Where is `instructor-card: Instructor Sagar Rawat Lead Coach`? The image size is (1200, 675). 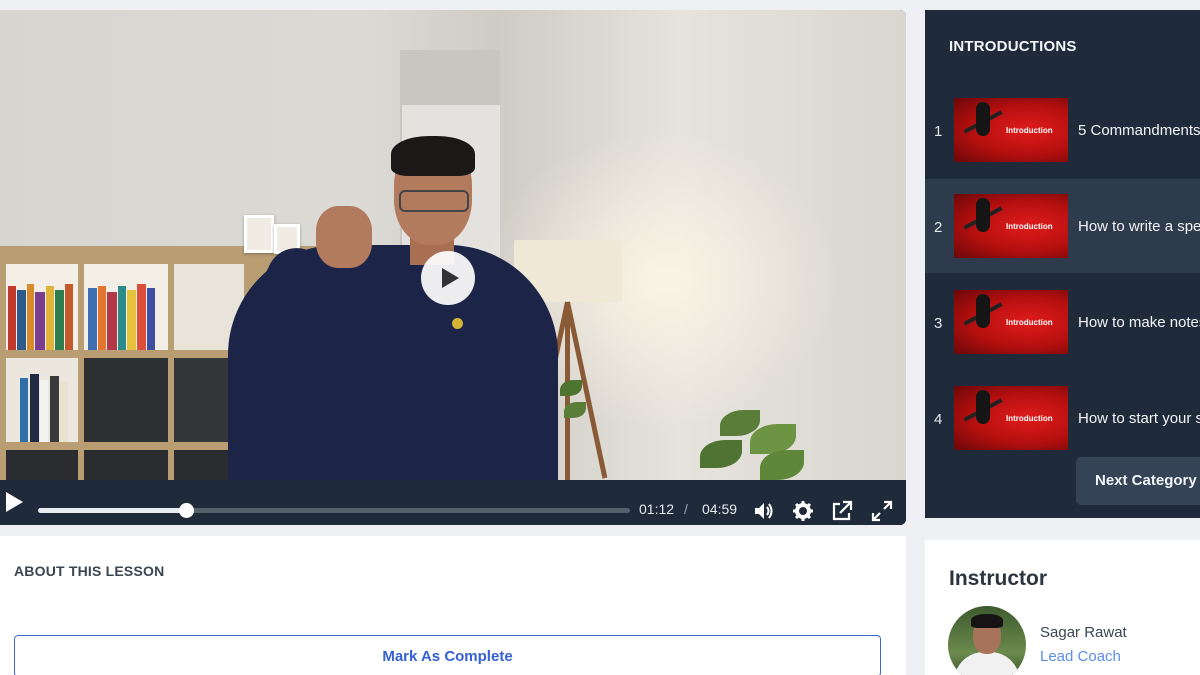 instructor-card: Instructor Sagar Rawat Lead Coach is located at coordinates (1062, 607).